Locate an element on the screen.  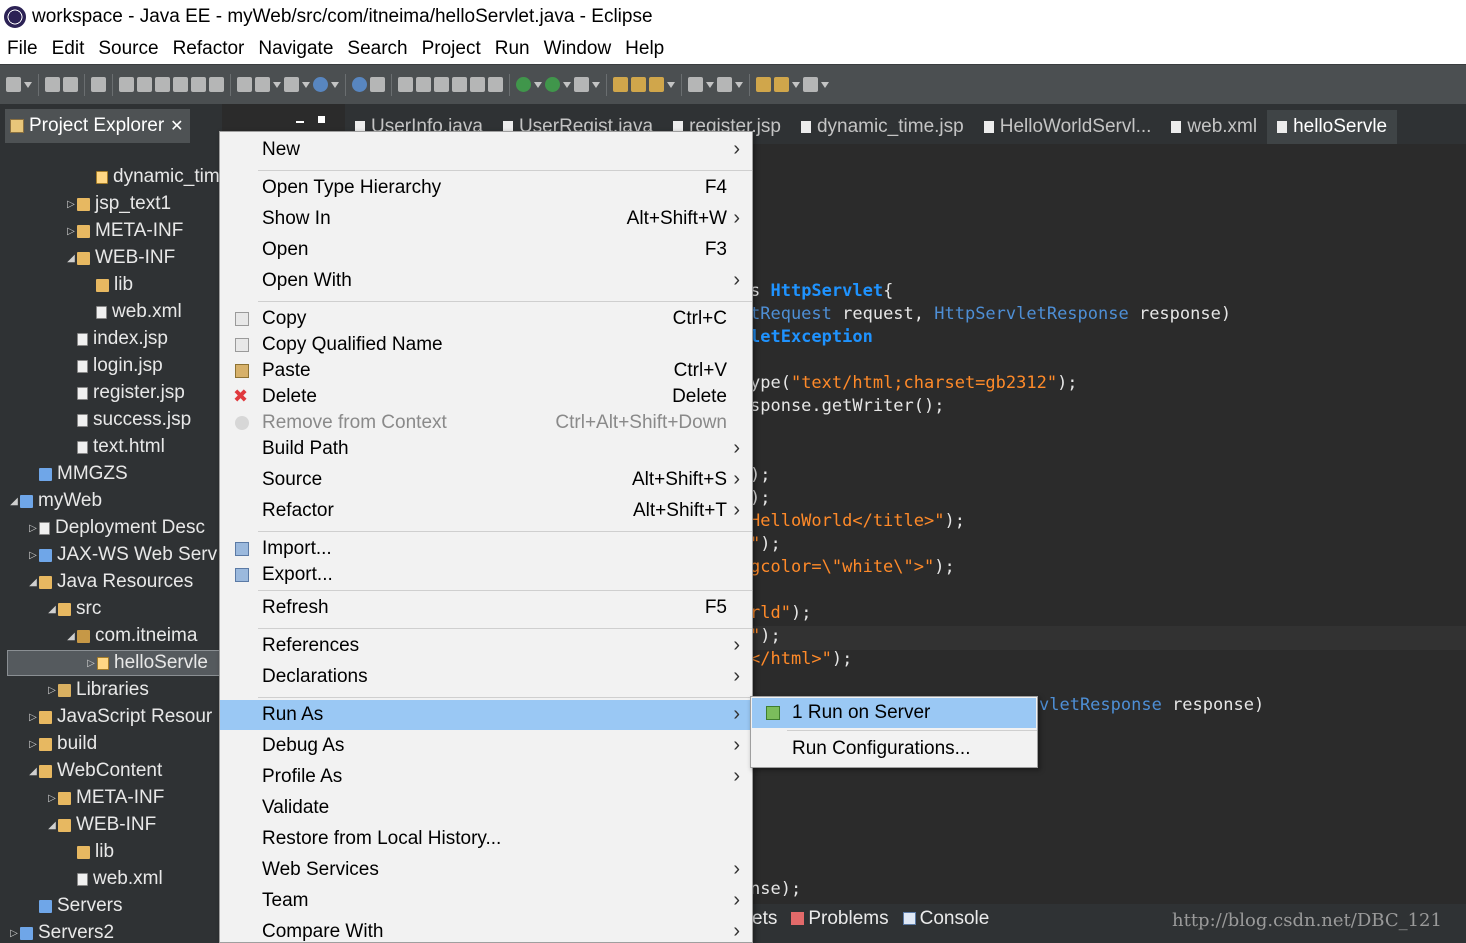
menu-run: Run is located at coordinates (512, 49).